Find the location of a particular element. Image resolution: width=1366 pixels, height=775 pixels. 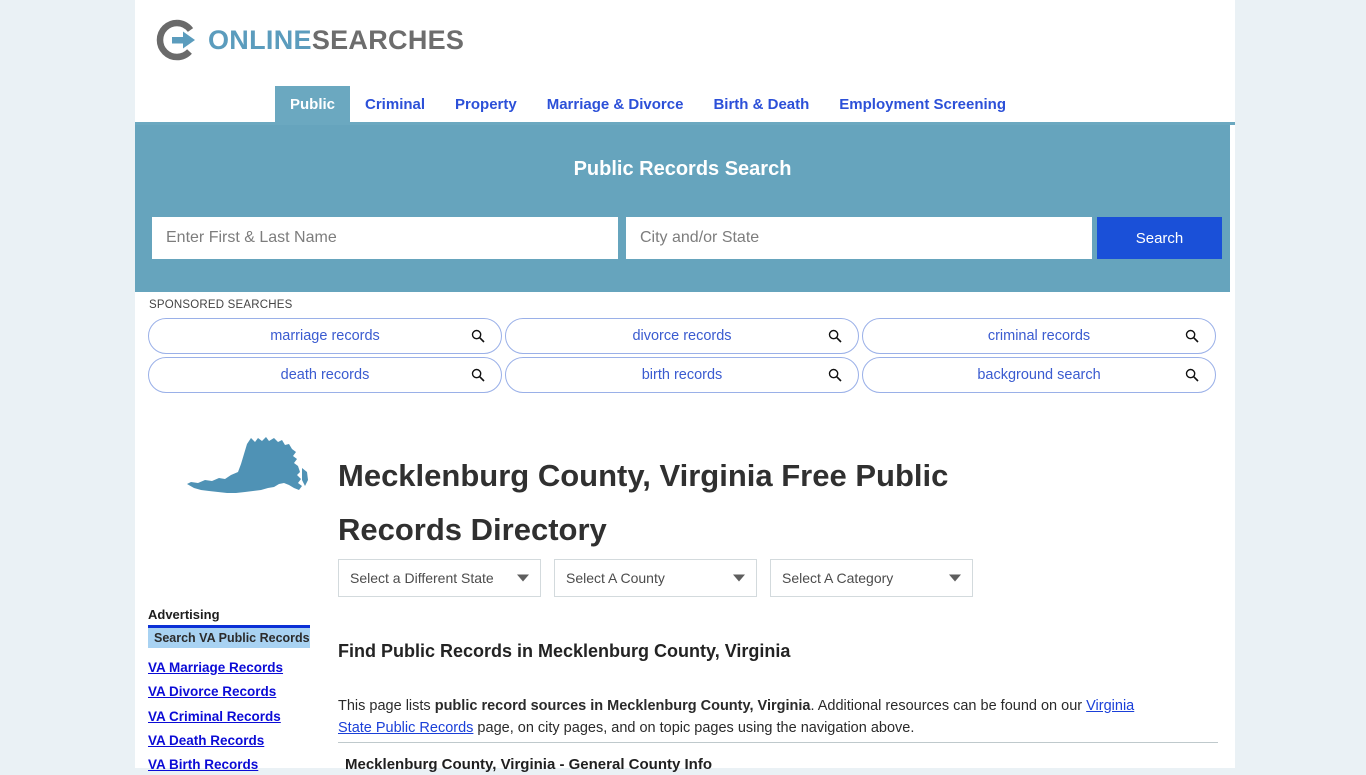

sponsored-chip: marriage records is located at coordinates (325, 336).